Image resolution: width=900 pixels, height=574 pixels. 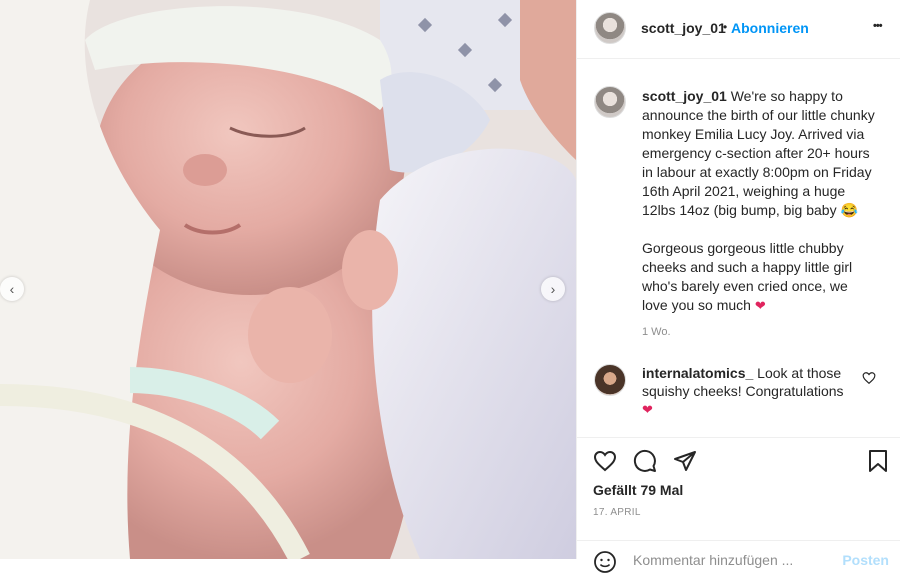 What do you see at coordinates (865, 560) in the screenshot?
I see `post-comment-button: Posten` at bounding box center [865, 560].